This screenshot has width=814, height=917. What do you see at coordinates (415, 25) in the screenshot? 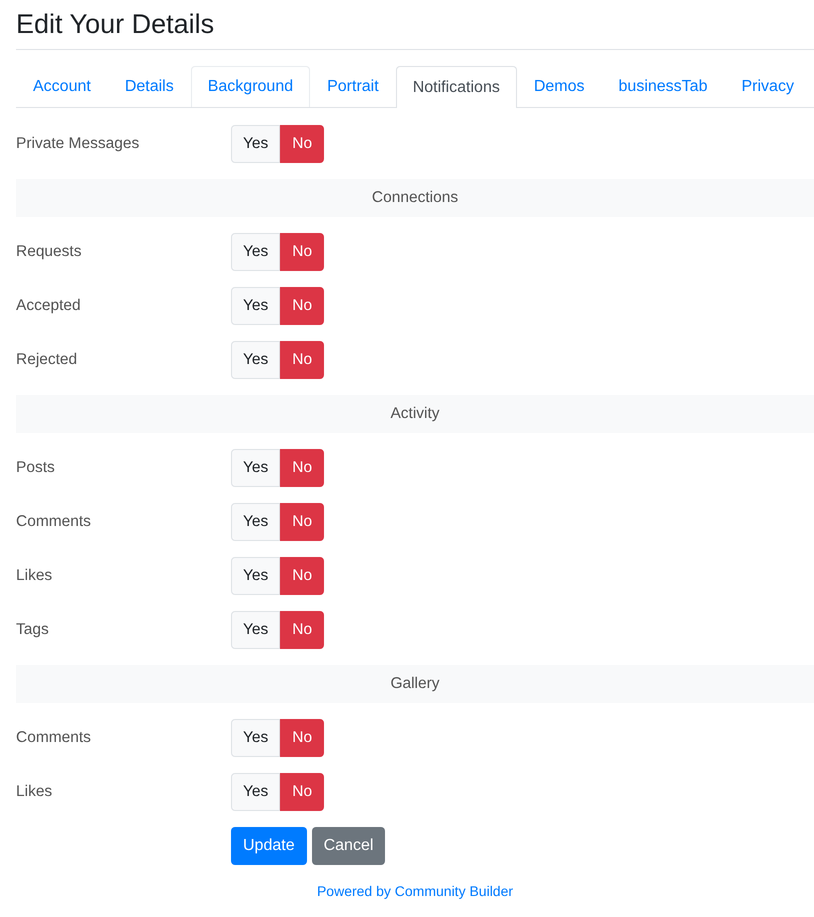
I see `page-title: Edit Your Details` at bounding box center [415, 25].